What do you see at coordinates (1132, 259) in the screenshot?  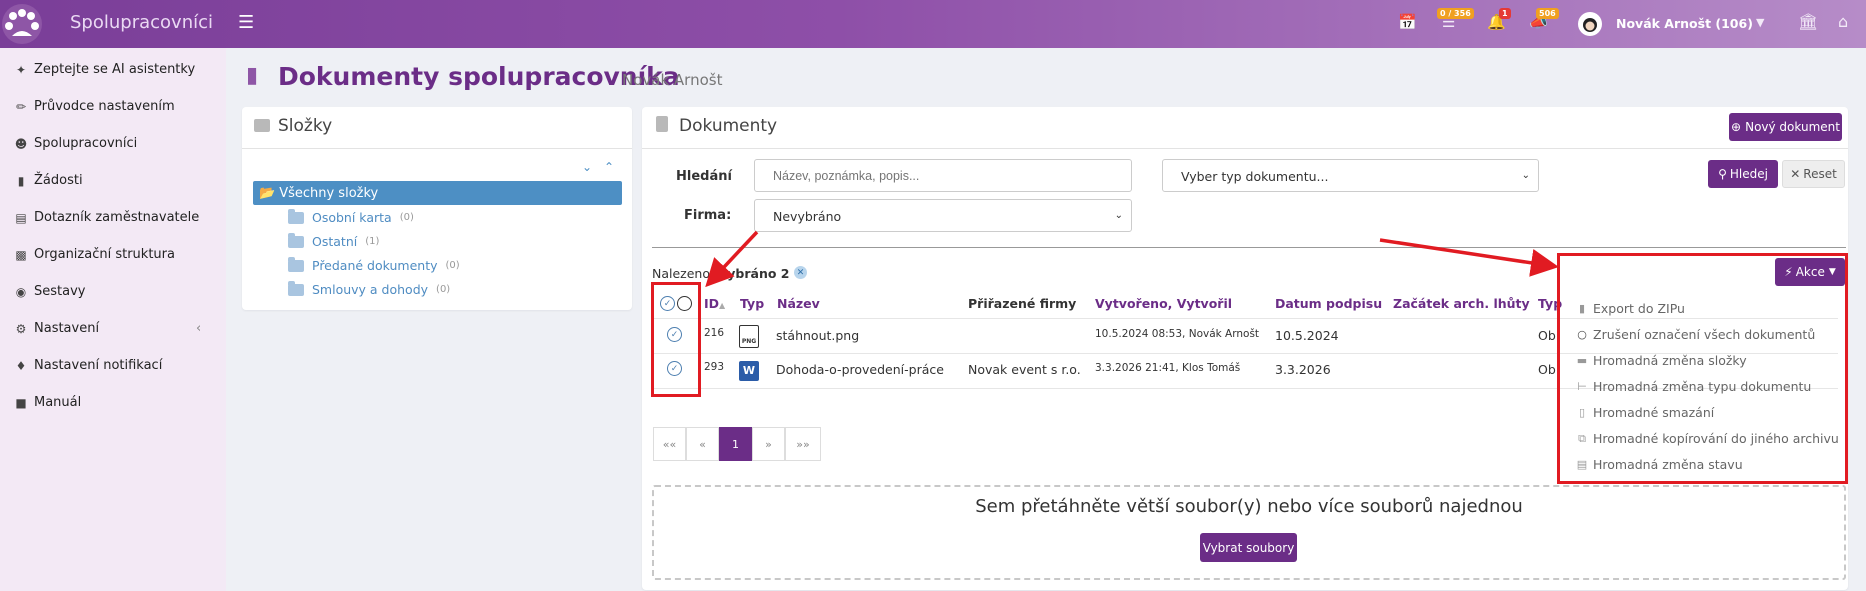 I see `annotation-arrows` at bounding box center [1132, 259].